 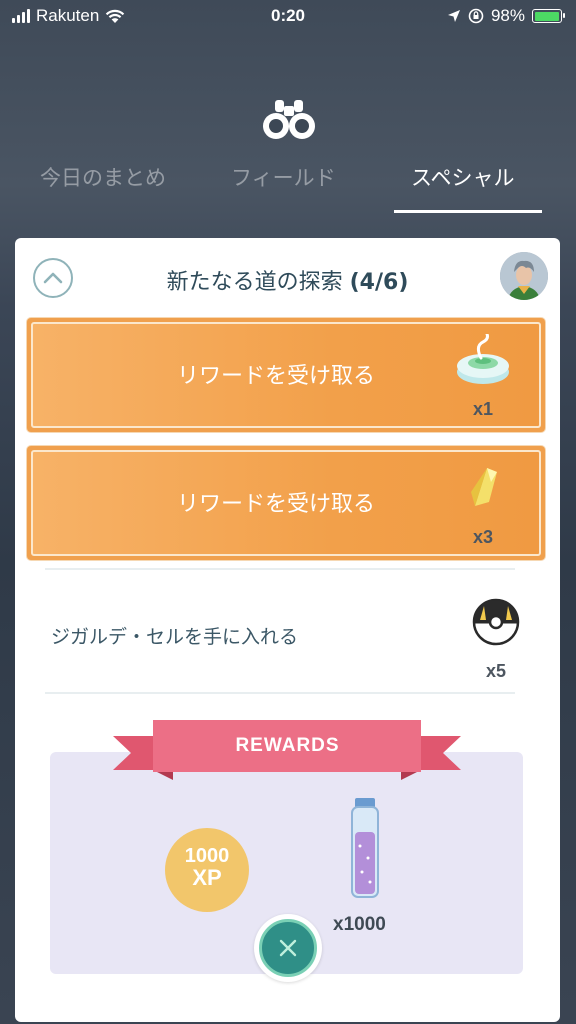 What do you see at coordinates (288, 17) in the screenshot?
I see `status-bar: Rakuten 0:20 98%` at bounding box center [288, 17].